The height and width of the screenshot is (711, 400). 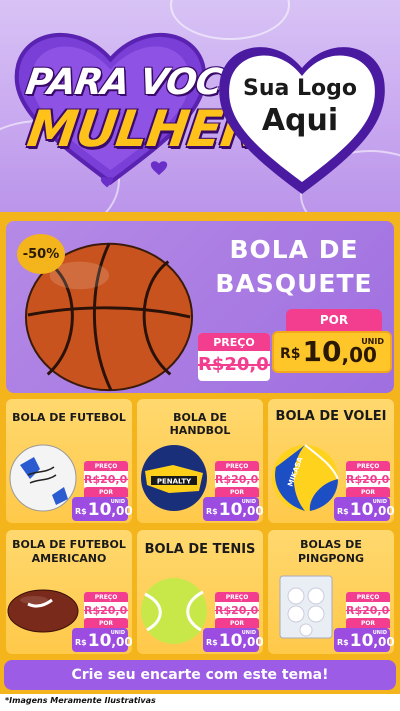 I want to click on soccer-ball-image, so click(x=43, y=478).